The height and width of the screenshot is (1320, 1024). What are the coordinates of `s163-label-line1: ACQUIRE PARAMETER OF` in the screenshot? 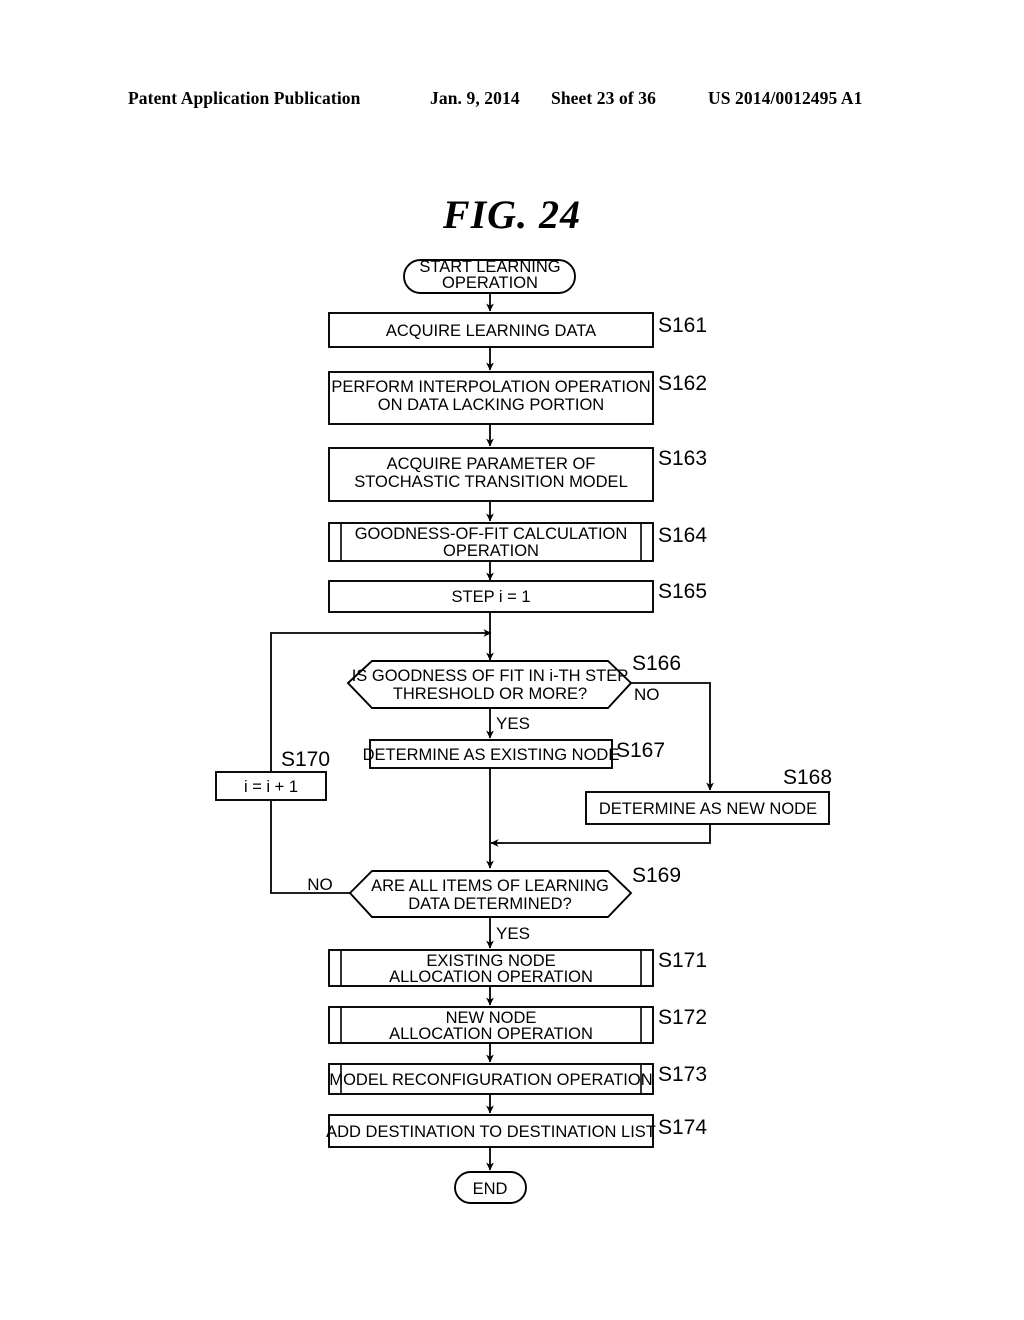 It's located at (491, 464).